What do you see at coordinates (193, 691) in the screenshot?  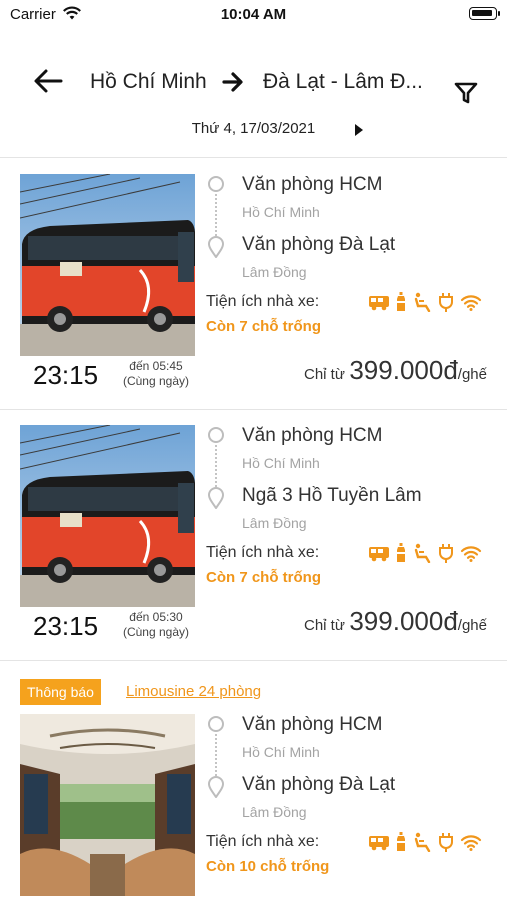 I see `notice-link: Limousine 24 phòng` at bounding box center [193, 691].